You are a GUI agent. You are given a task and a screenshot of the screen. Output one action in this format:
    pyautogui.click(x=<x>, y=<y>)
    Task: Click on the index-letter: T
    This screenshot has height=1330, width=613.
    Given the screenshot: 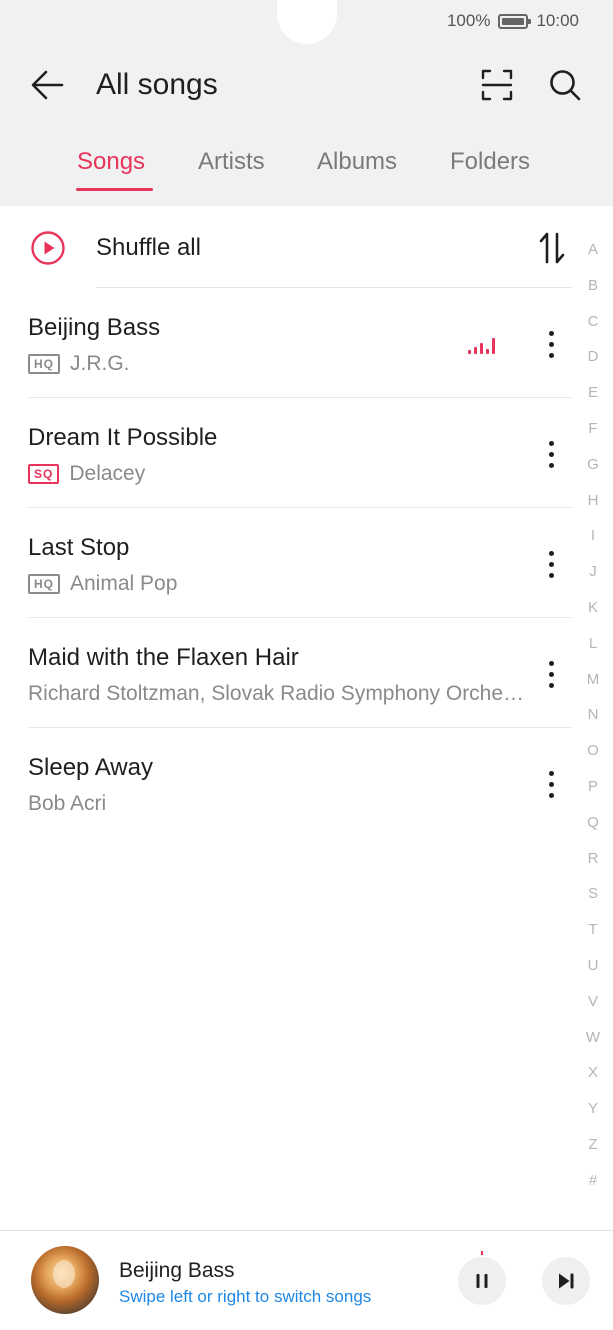 What is the action you would take?
    pyautogui.click(x=592, y=930)
    